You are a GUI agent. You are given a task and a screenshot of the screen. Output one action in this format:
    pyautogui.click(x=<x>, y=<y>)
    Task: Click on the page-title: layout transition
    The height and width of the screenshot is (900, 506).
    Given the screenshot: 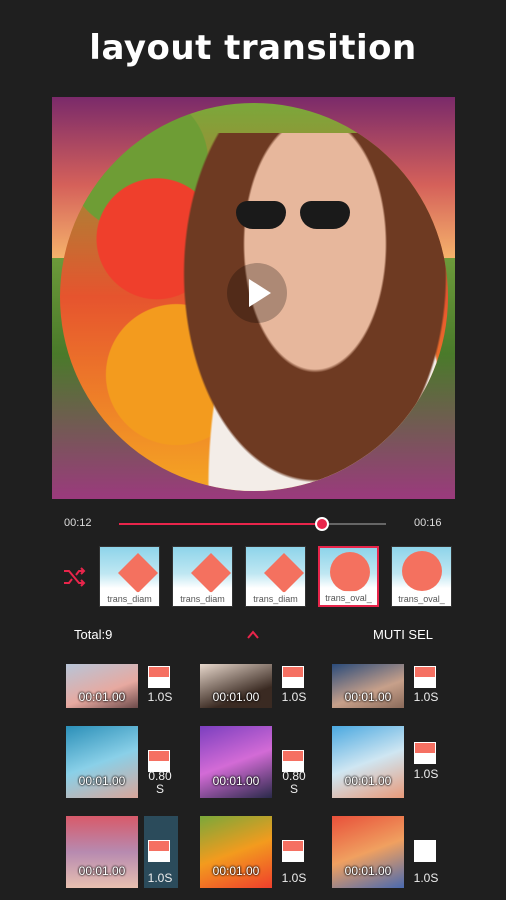 What is the action you would take?
    pyautogui.click(x=253, y=48)
    